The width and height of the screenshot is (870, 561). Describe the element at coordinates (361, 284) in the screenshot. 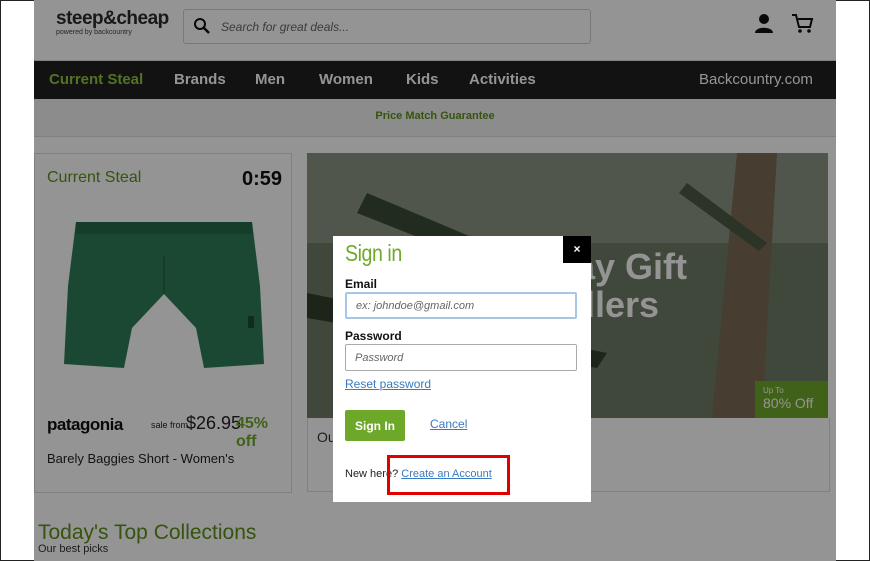

I see `email-label: Email` at that location.